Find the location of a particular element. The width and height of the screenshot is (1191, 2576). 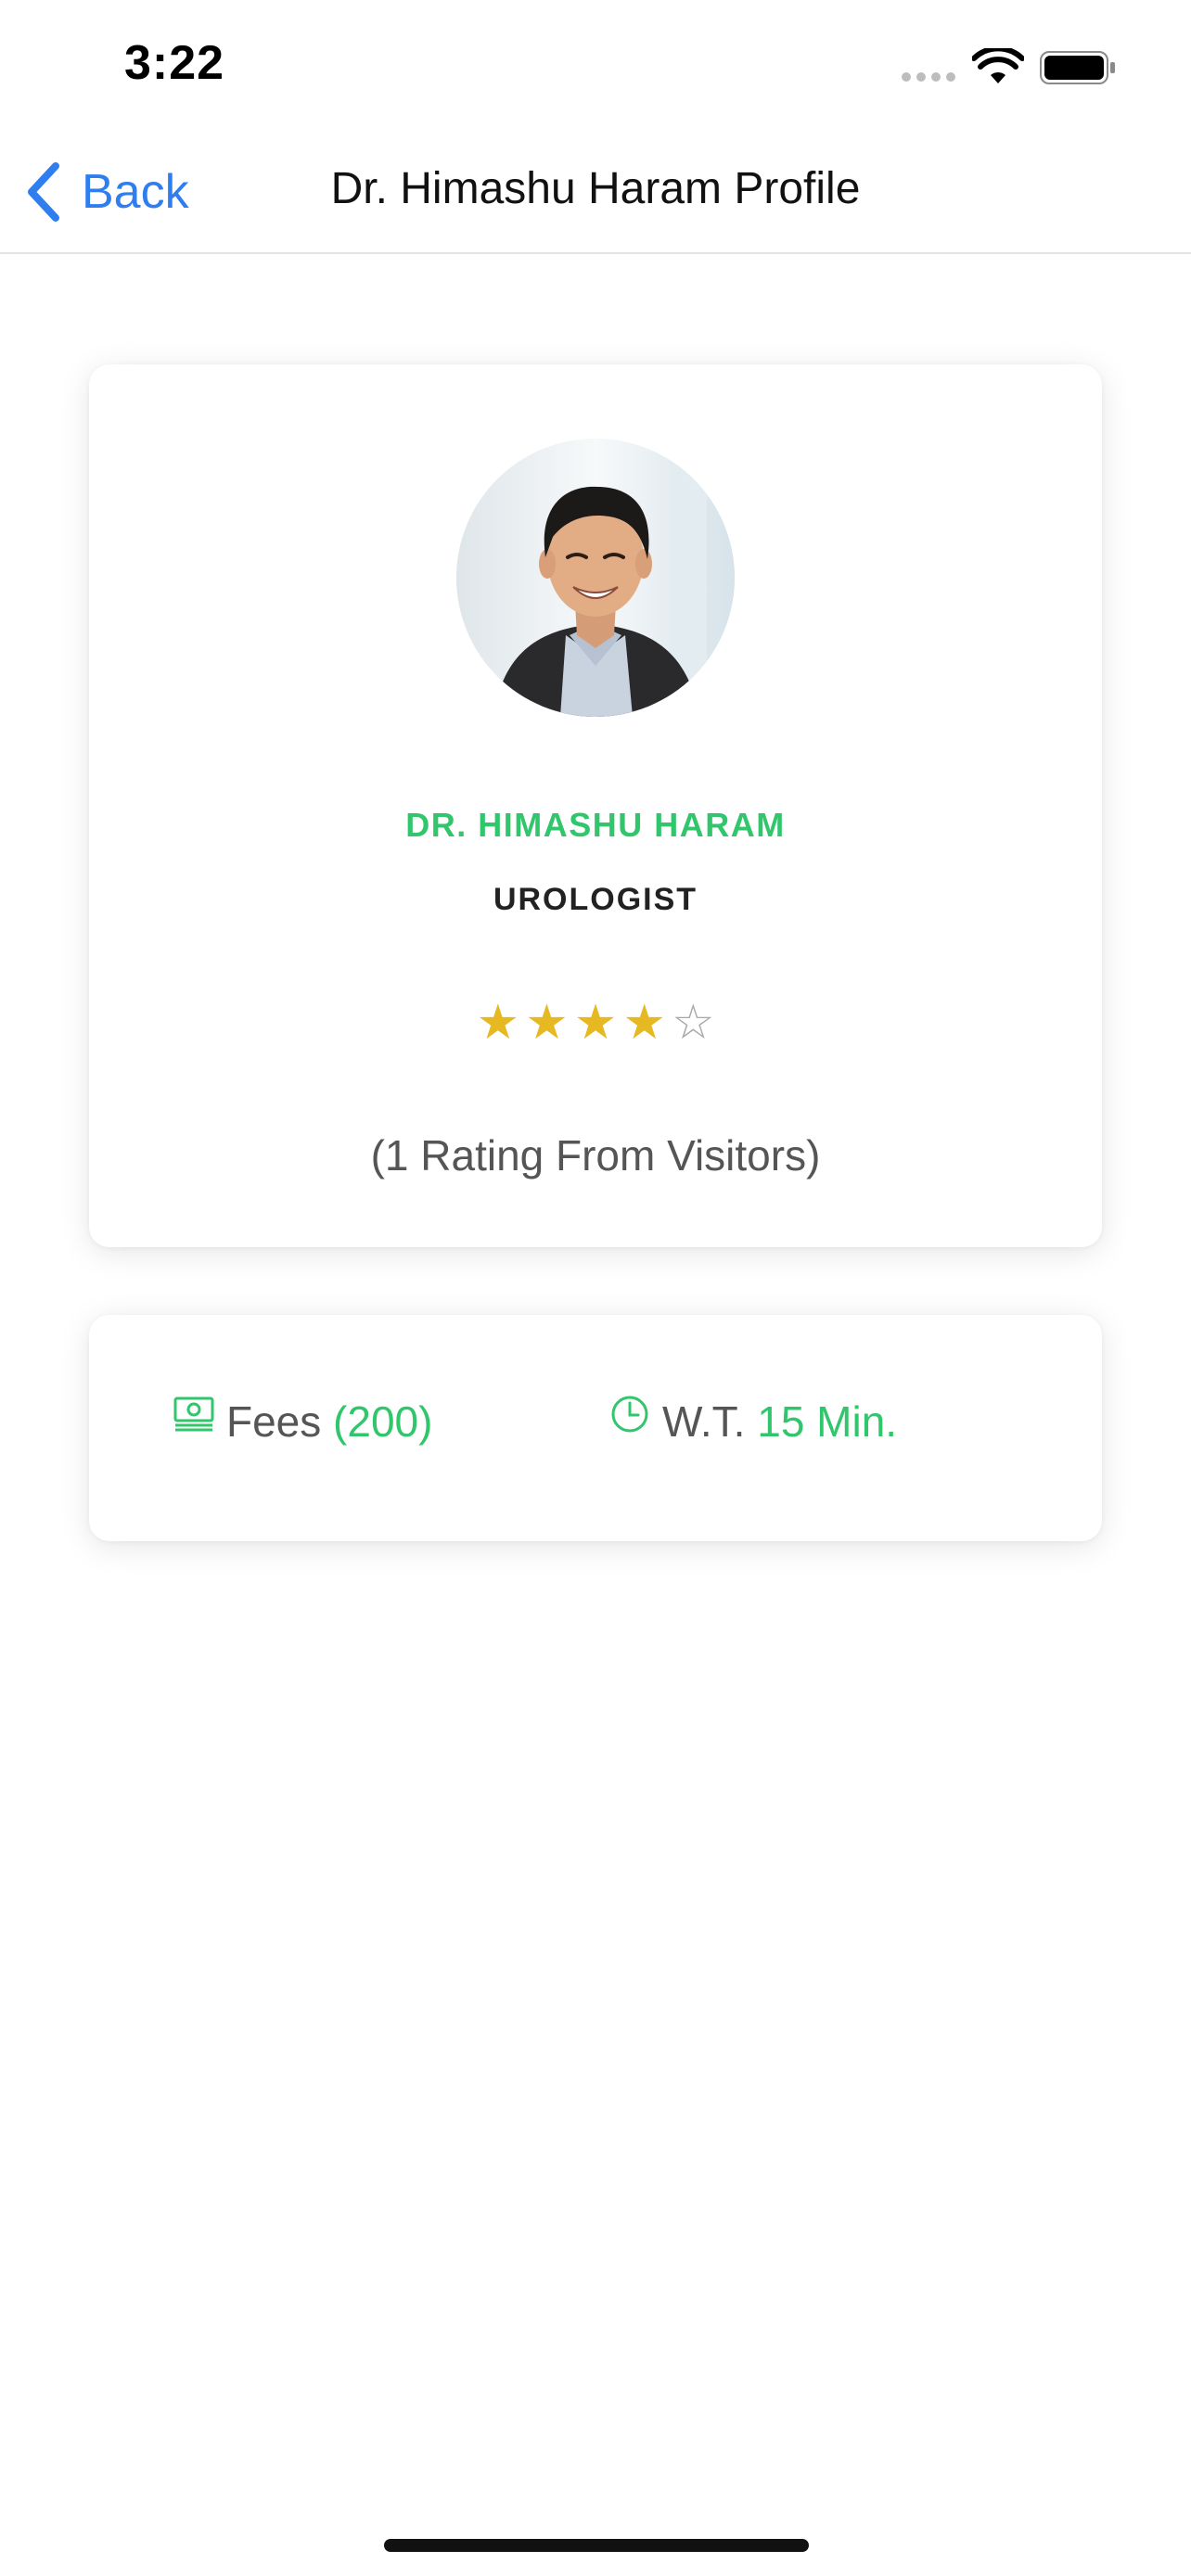

money-icon is located at coordinates (193, 1414).